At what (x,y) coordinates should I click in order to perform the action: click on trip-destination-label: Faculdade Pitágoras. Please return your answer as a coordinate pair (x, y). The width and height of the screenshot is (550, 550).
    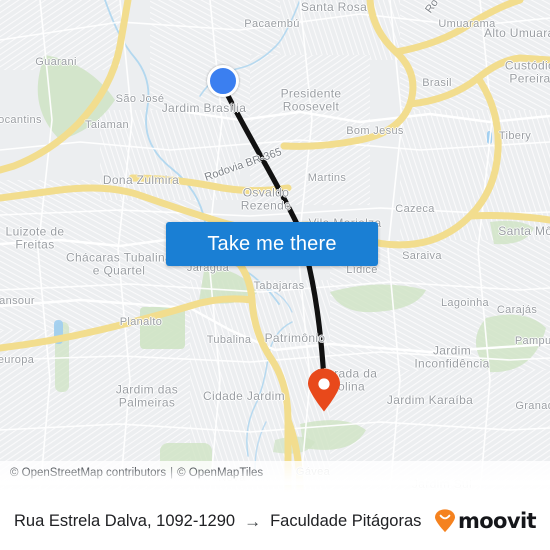
    Looking at the image, I should click on (346, 520).